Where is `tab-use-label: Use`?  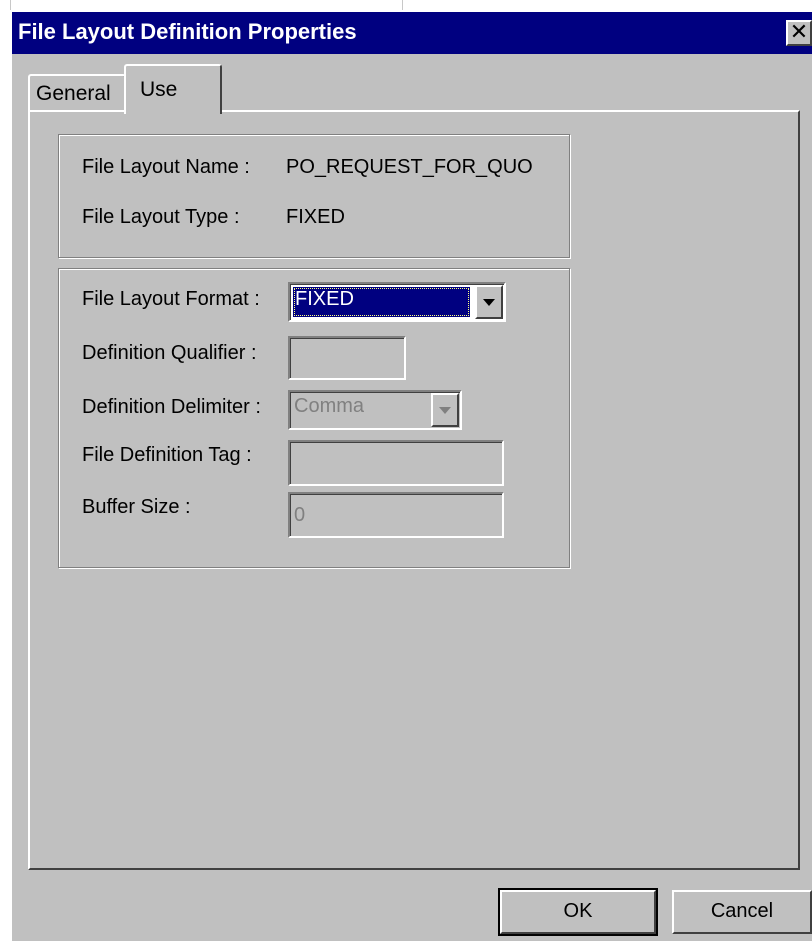 tab-use-label: Use is located at coordinates (159, 89).